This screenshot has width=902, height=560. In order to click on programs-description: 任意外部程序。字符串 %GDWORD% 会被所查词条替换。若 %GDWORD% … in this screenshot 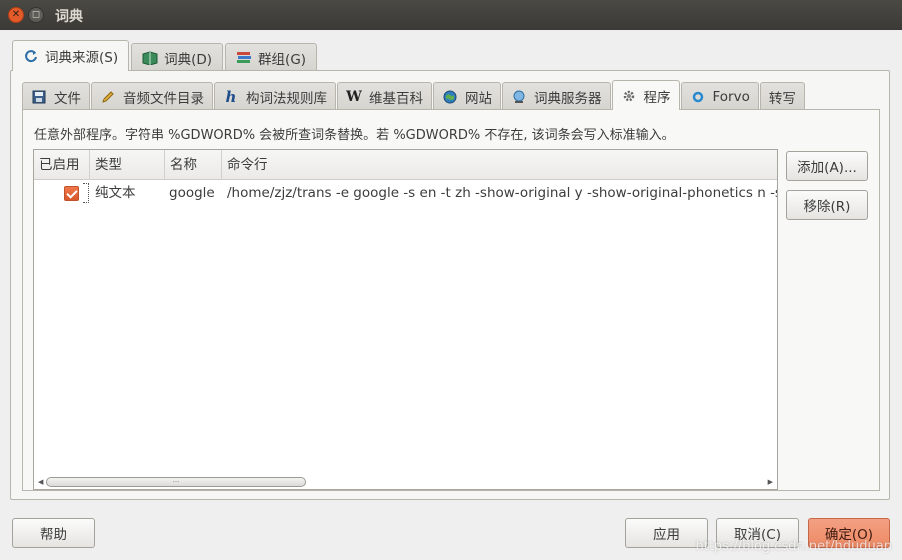, I will do `click(354, 135)`.